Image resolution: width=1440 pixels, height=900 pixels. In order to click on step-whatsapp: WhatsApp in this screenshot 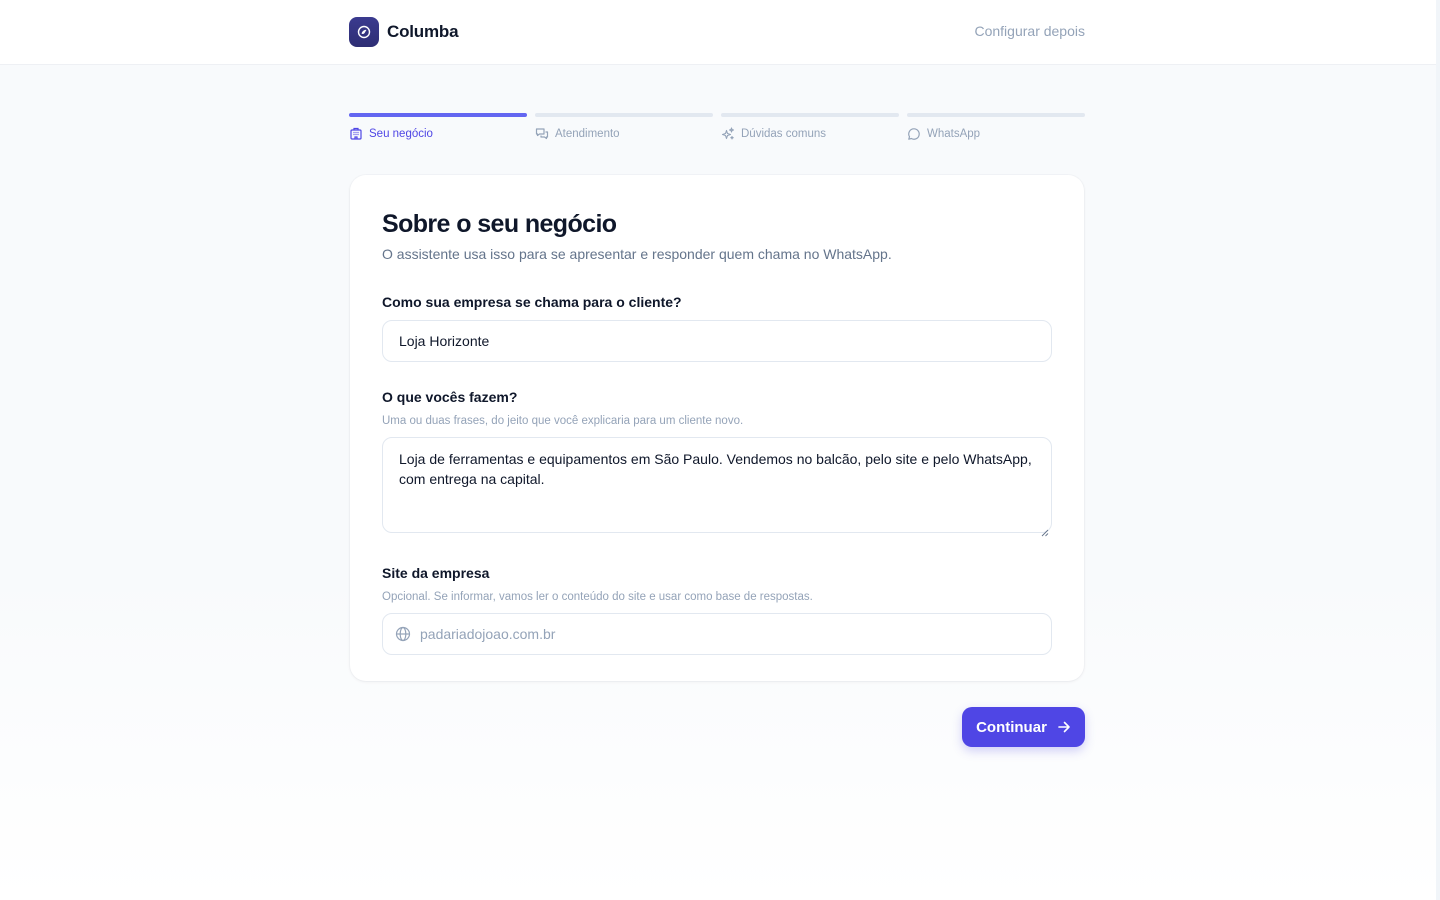, I will do `click(996, 127)`.